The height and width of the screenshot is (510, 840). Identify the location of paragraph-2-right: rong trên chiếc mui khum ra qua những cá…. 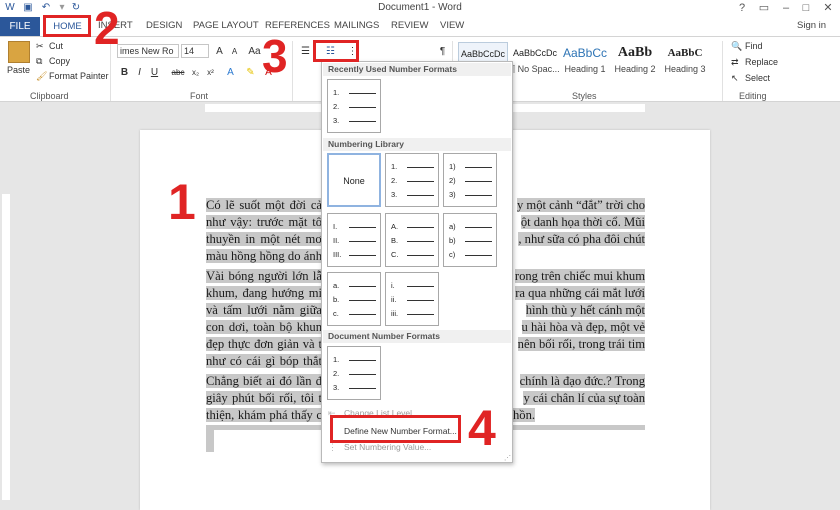
(579, 310).